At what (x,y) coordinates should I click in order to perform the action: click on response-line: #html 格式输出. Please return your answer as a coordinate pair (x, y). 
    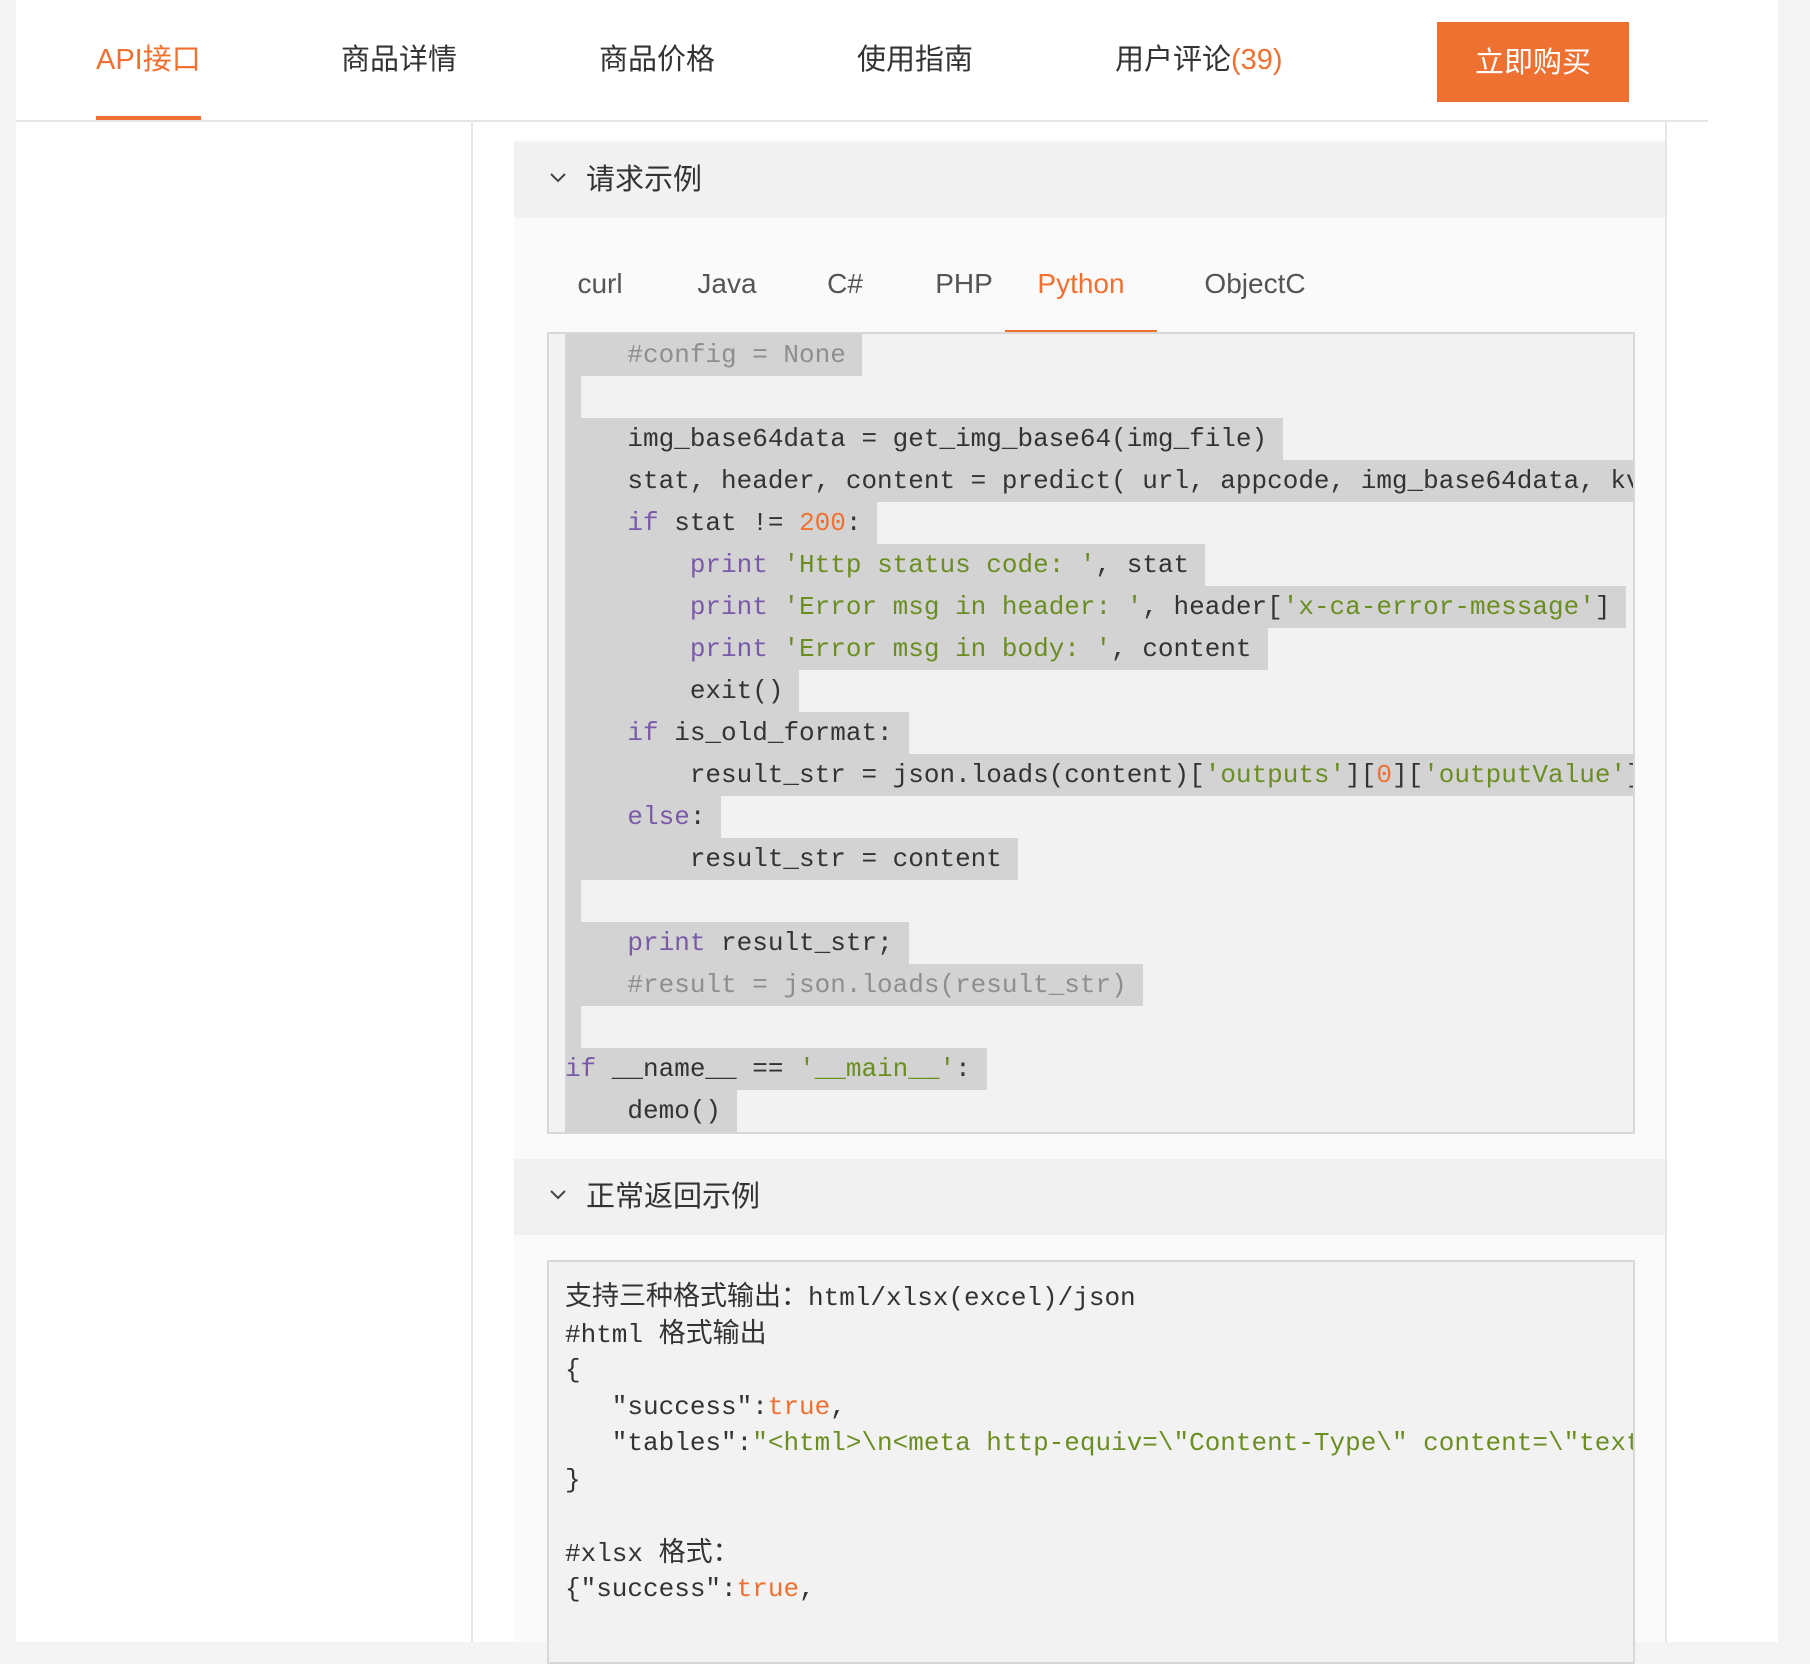
    Looking at the image, I should click on (666, 1333).